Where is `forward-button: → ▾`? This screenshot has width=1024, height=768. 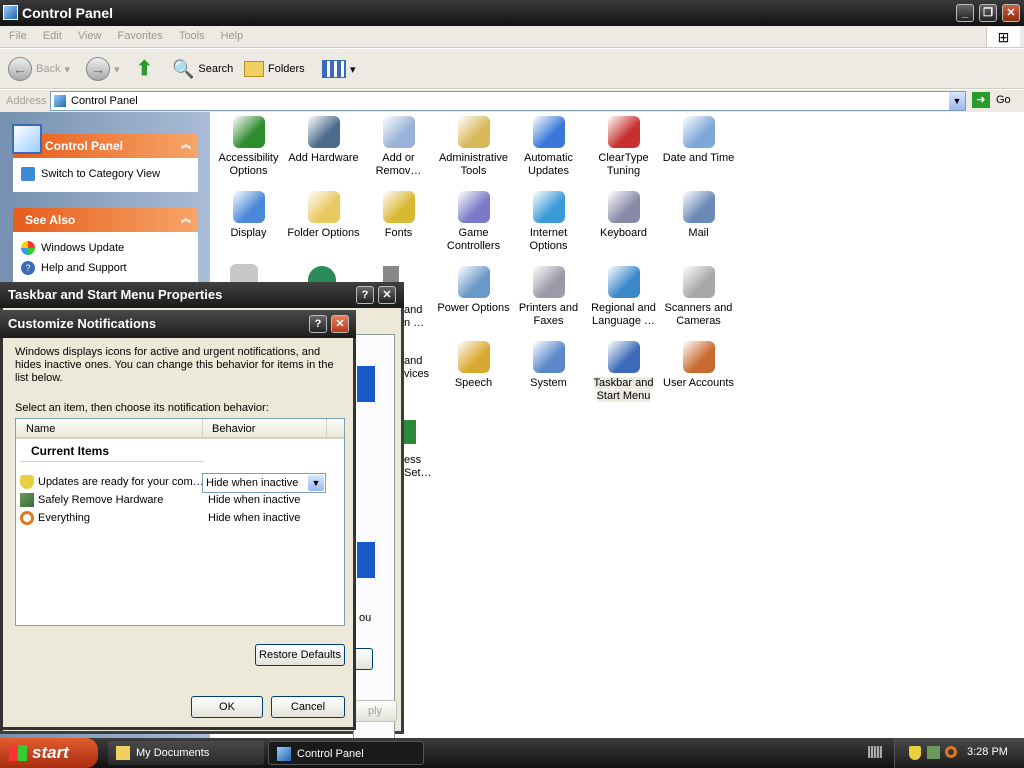 forward-button: → ▾ is located at coordinates (103, 69).